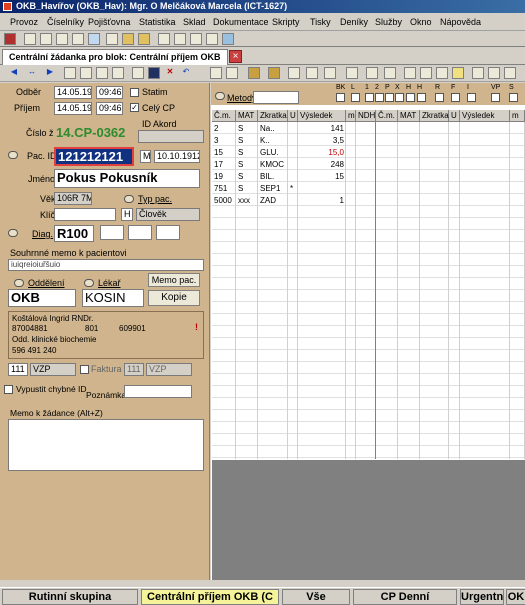 This screenshot has width=525, height=605. I want to click on method-flag: P, so click(387, 87).